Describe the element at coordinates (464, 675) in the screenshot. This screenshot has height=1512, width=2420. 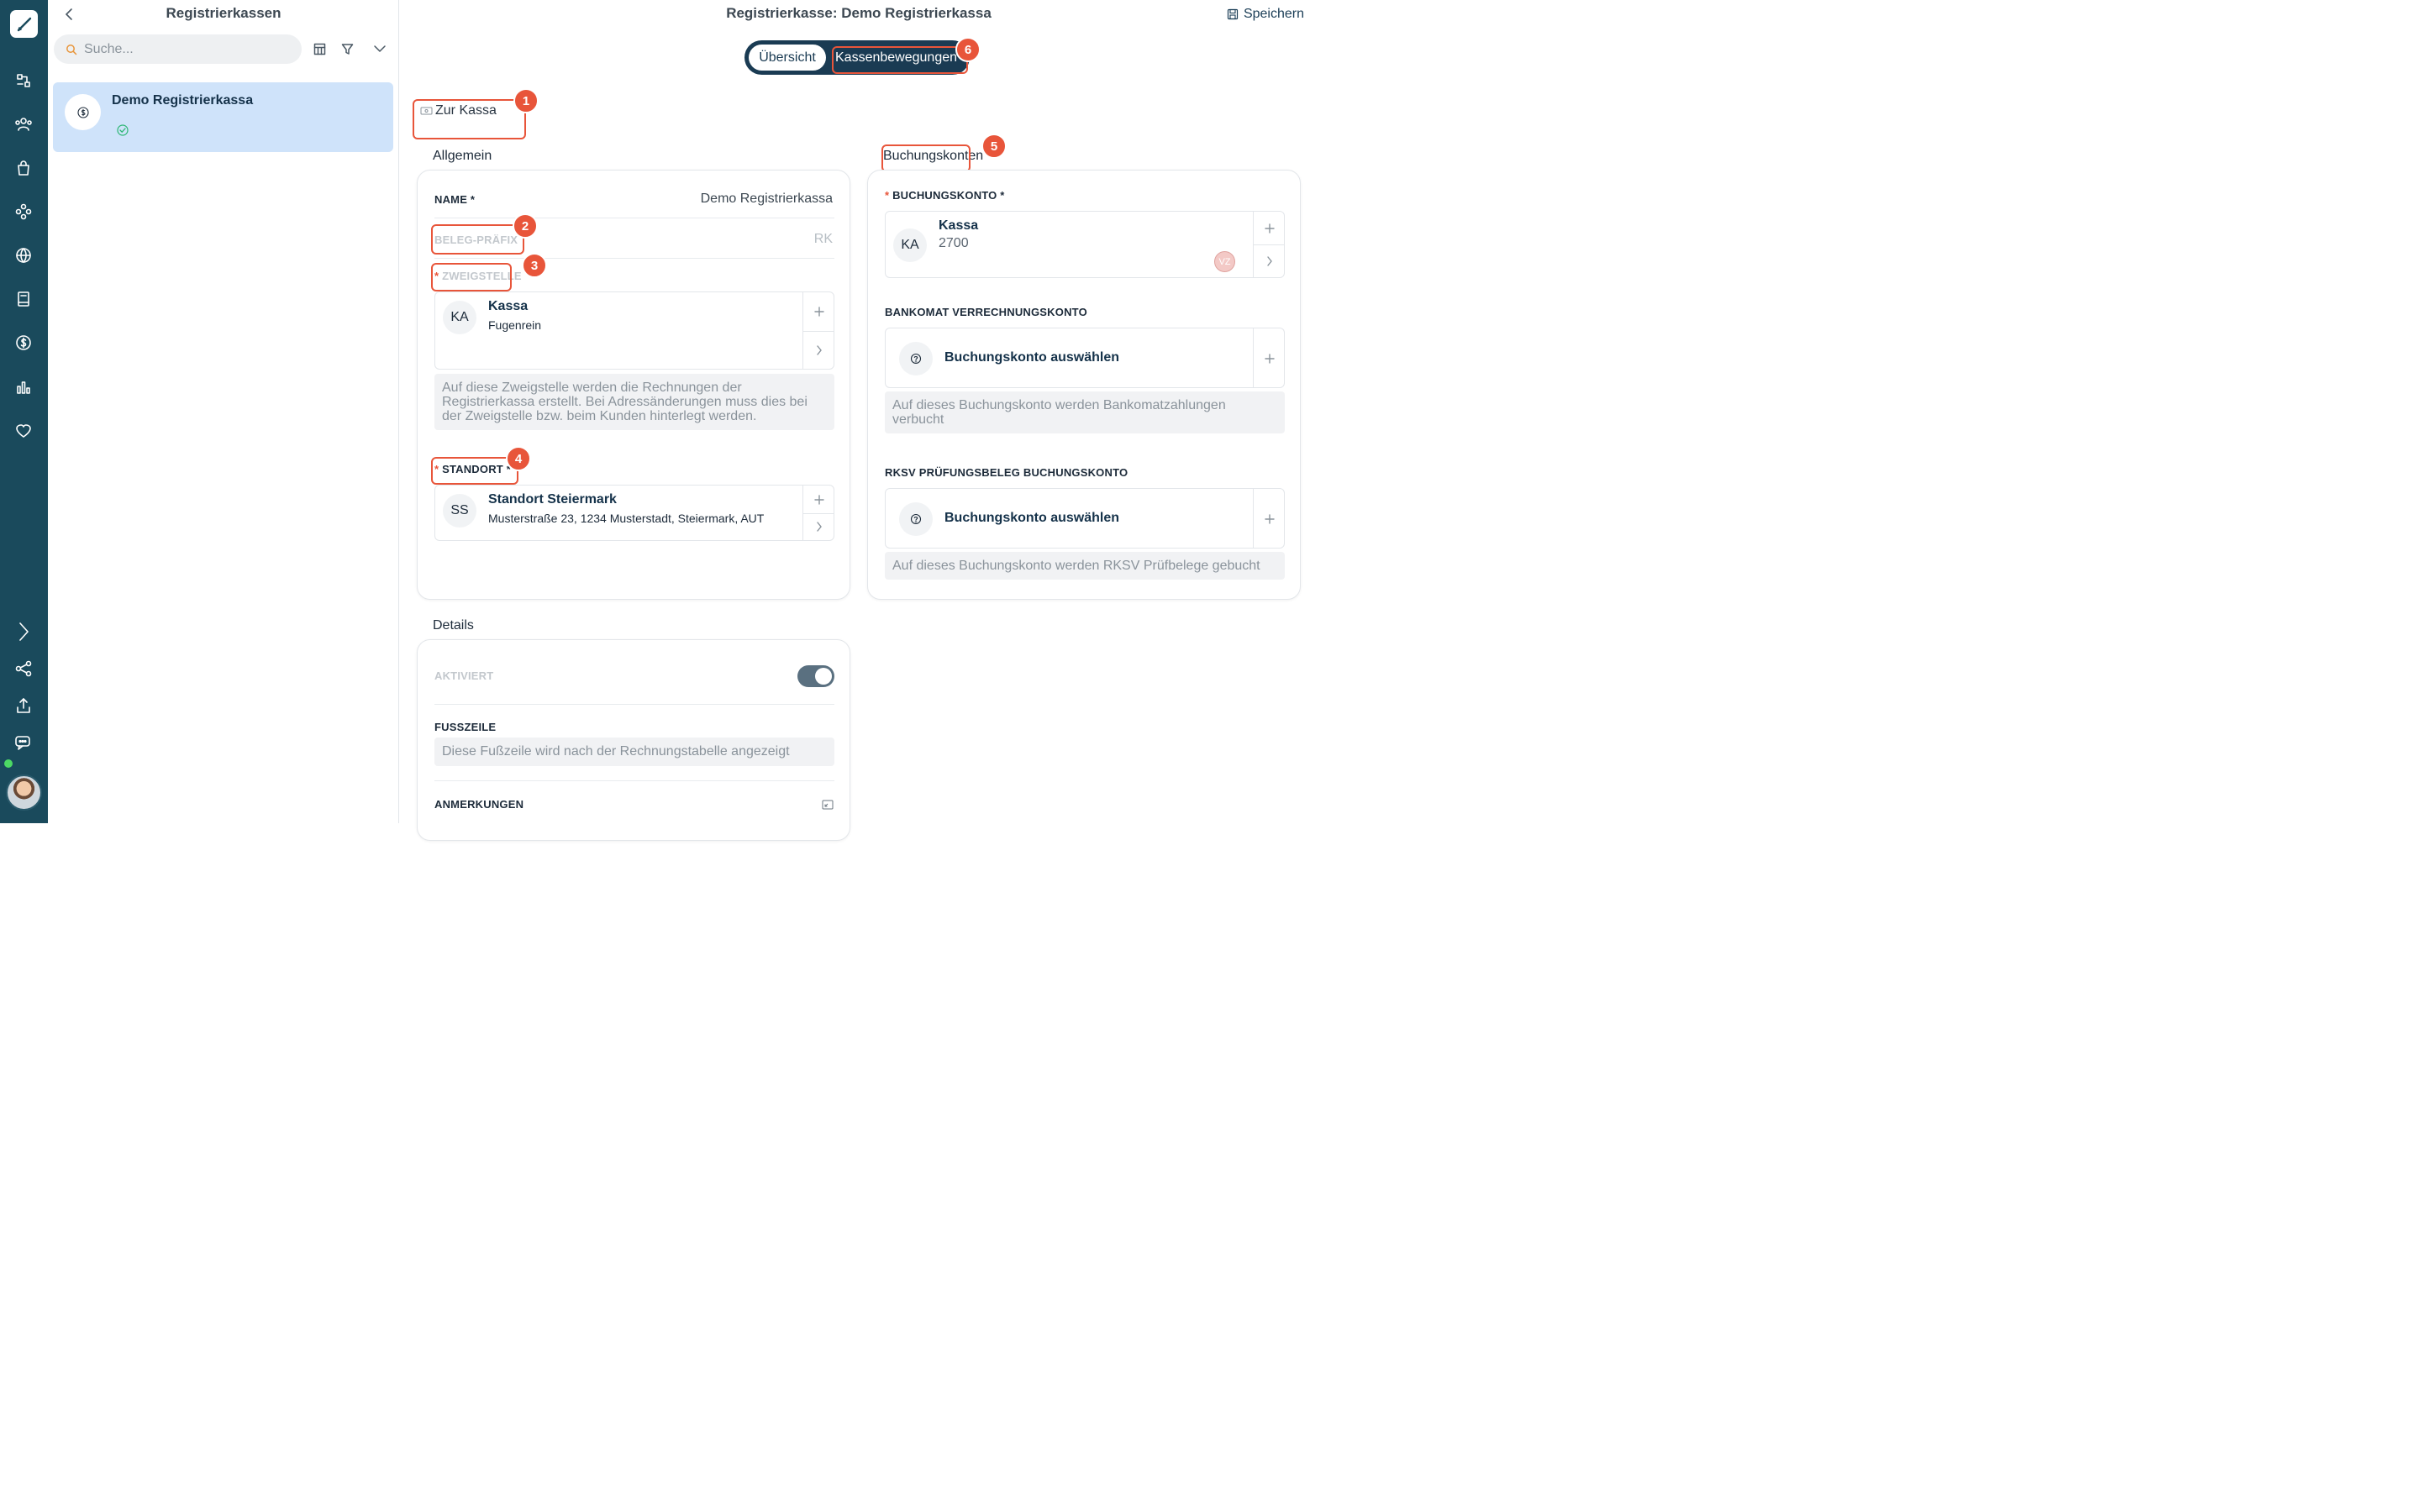
I see `aktiviert-label: AKTIVIERT` at that location.